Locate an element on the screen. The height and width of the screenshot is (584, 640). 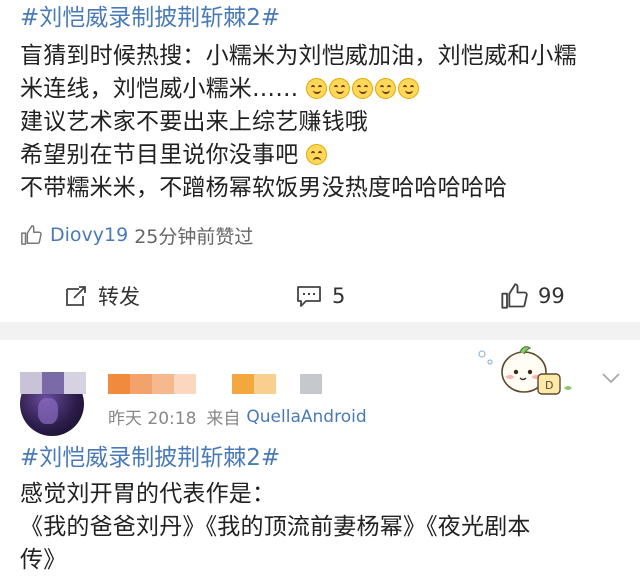
liked-by-row: Diovy19 25分钟前赞过 is located at coordinates (136, 235).